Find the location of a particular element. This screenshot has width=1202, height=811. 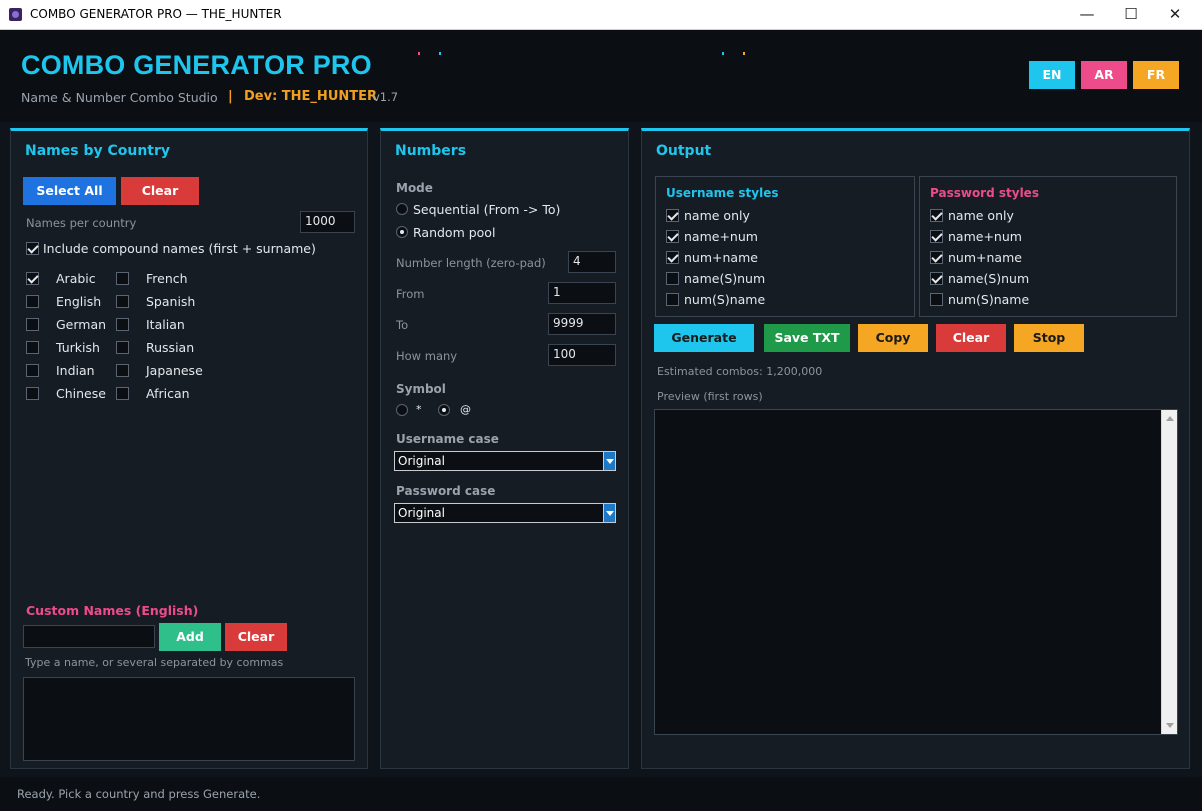

language-fr-button: FR is located at coordinates (1156, 75).